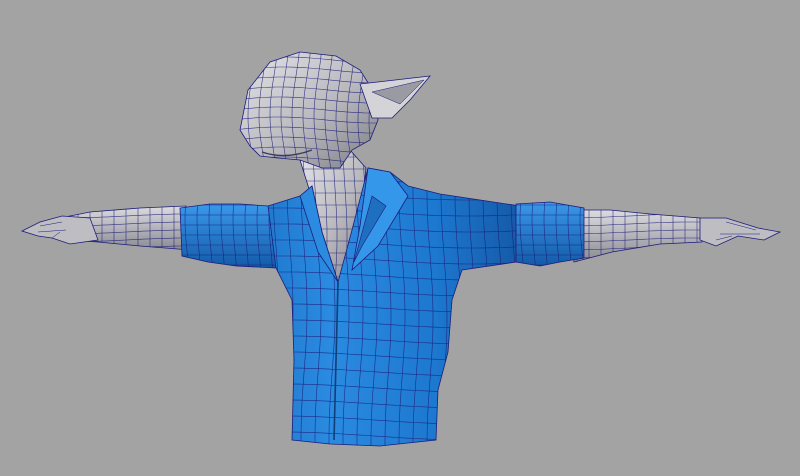  Describe the element at coordinates (548, 231) in the screenshot. I see `right-sleeve` at that location.